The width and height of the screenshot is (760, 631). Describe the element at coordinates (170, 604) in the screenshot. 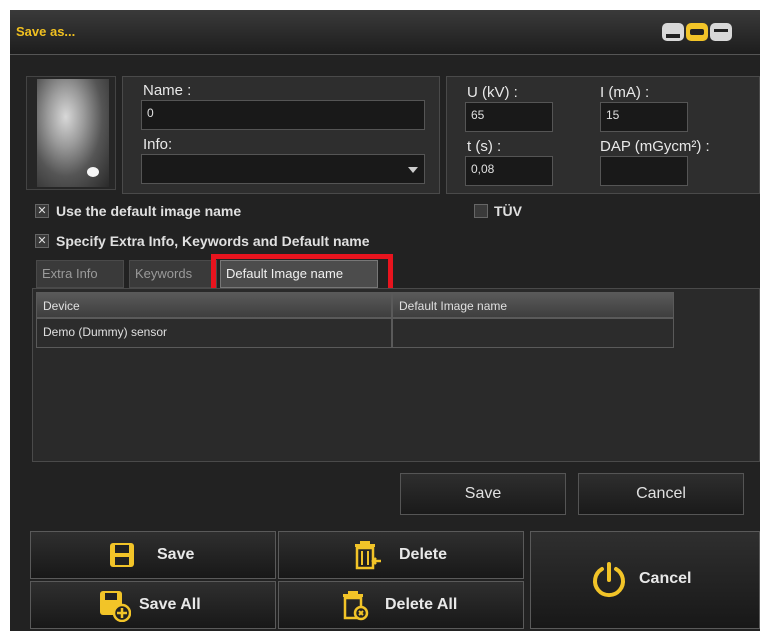

I see `save-all-label: Save All` at that location.